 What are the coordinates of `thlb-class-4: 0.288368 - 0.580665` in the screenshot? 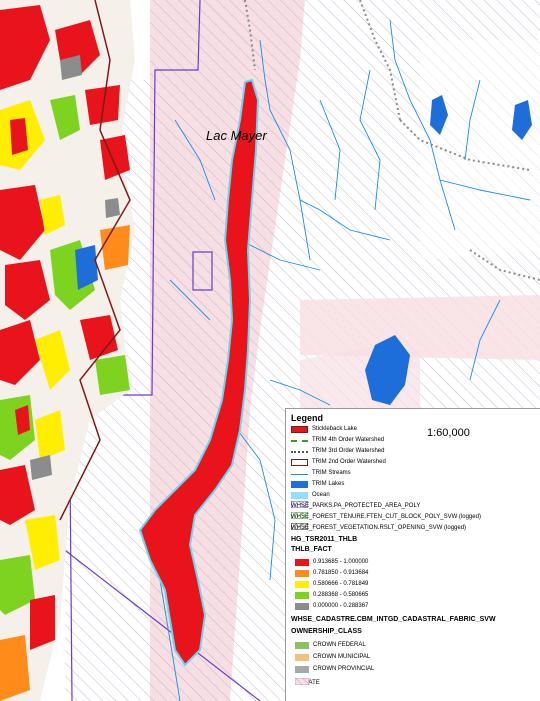 It's located at (331, 595).